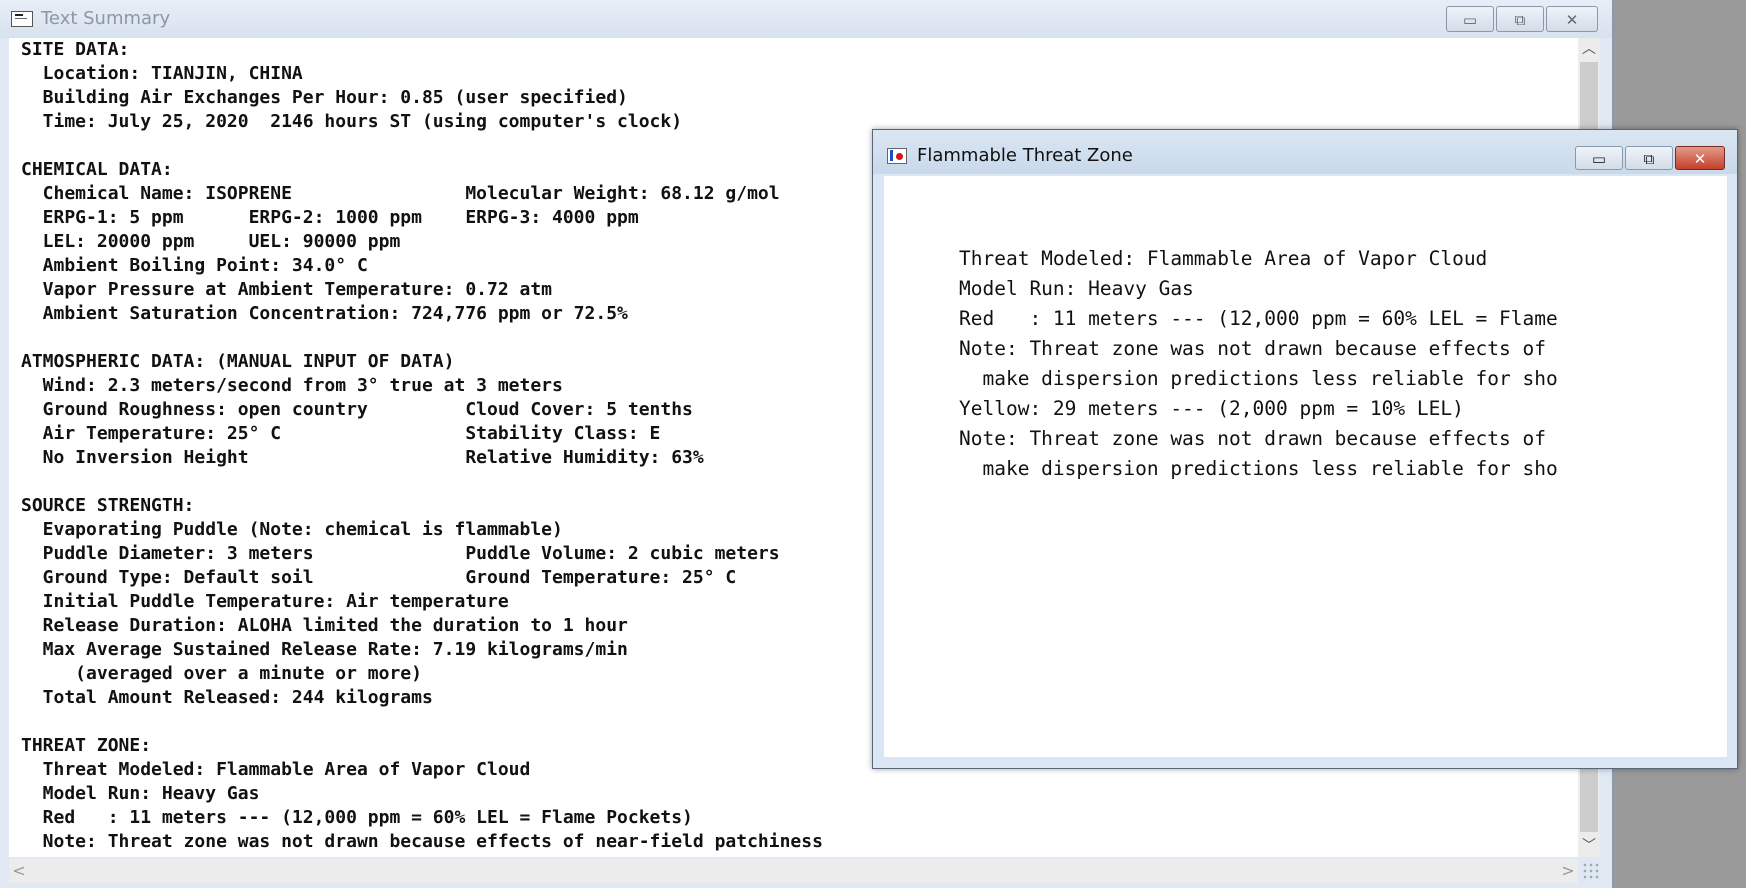 The width and height of the screenshot is (1746, 888). What do you see at coordinates (806, 19) in the screenshot?
I see `main-titlebar: Text Summary ▭ ⧉ ✕` at bounding box center [806, 19].